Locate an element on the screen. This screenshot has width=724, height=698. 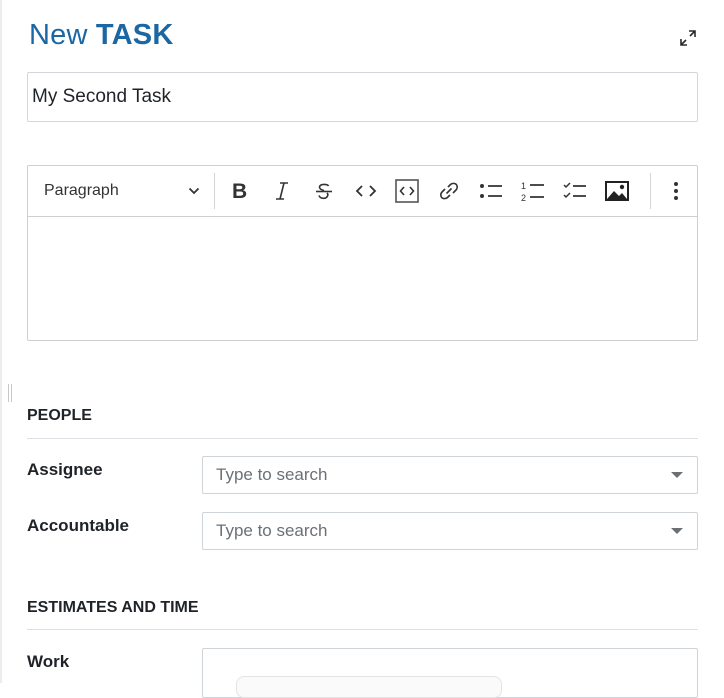
code-button is located at coordinates (366, 191).